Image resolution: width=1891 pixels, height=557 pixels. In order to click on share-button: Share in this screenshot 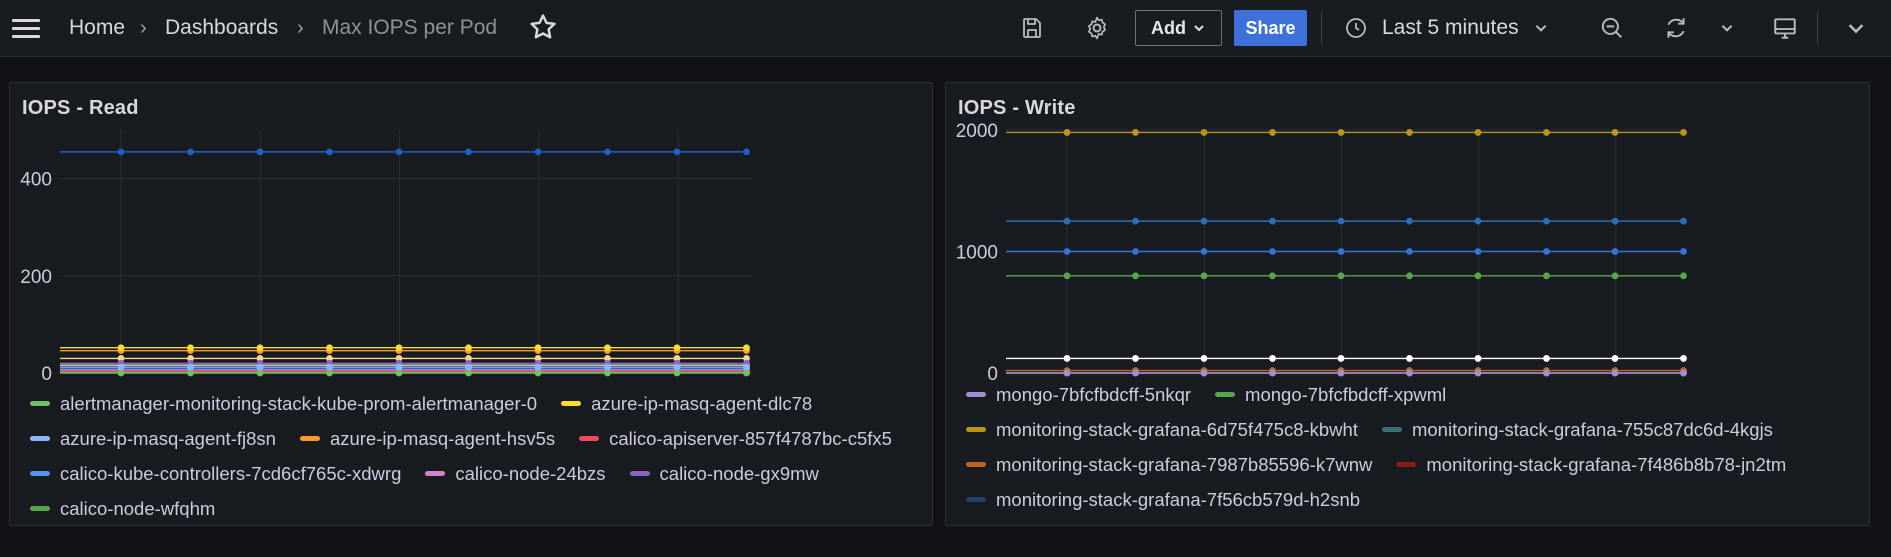, I will do `click(1270, 28)`.